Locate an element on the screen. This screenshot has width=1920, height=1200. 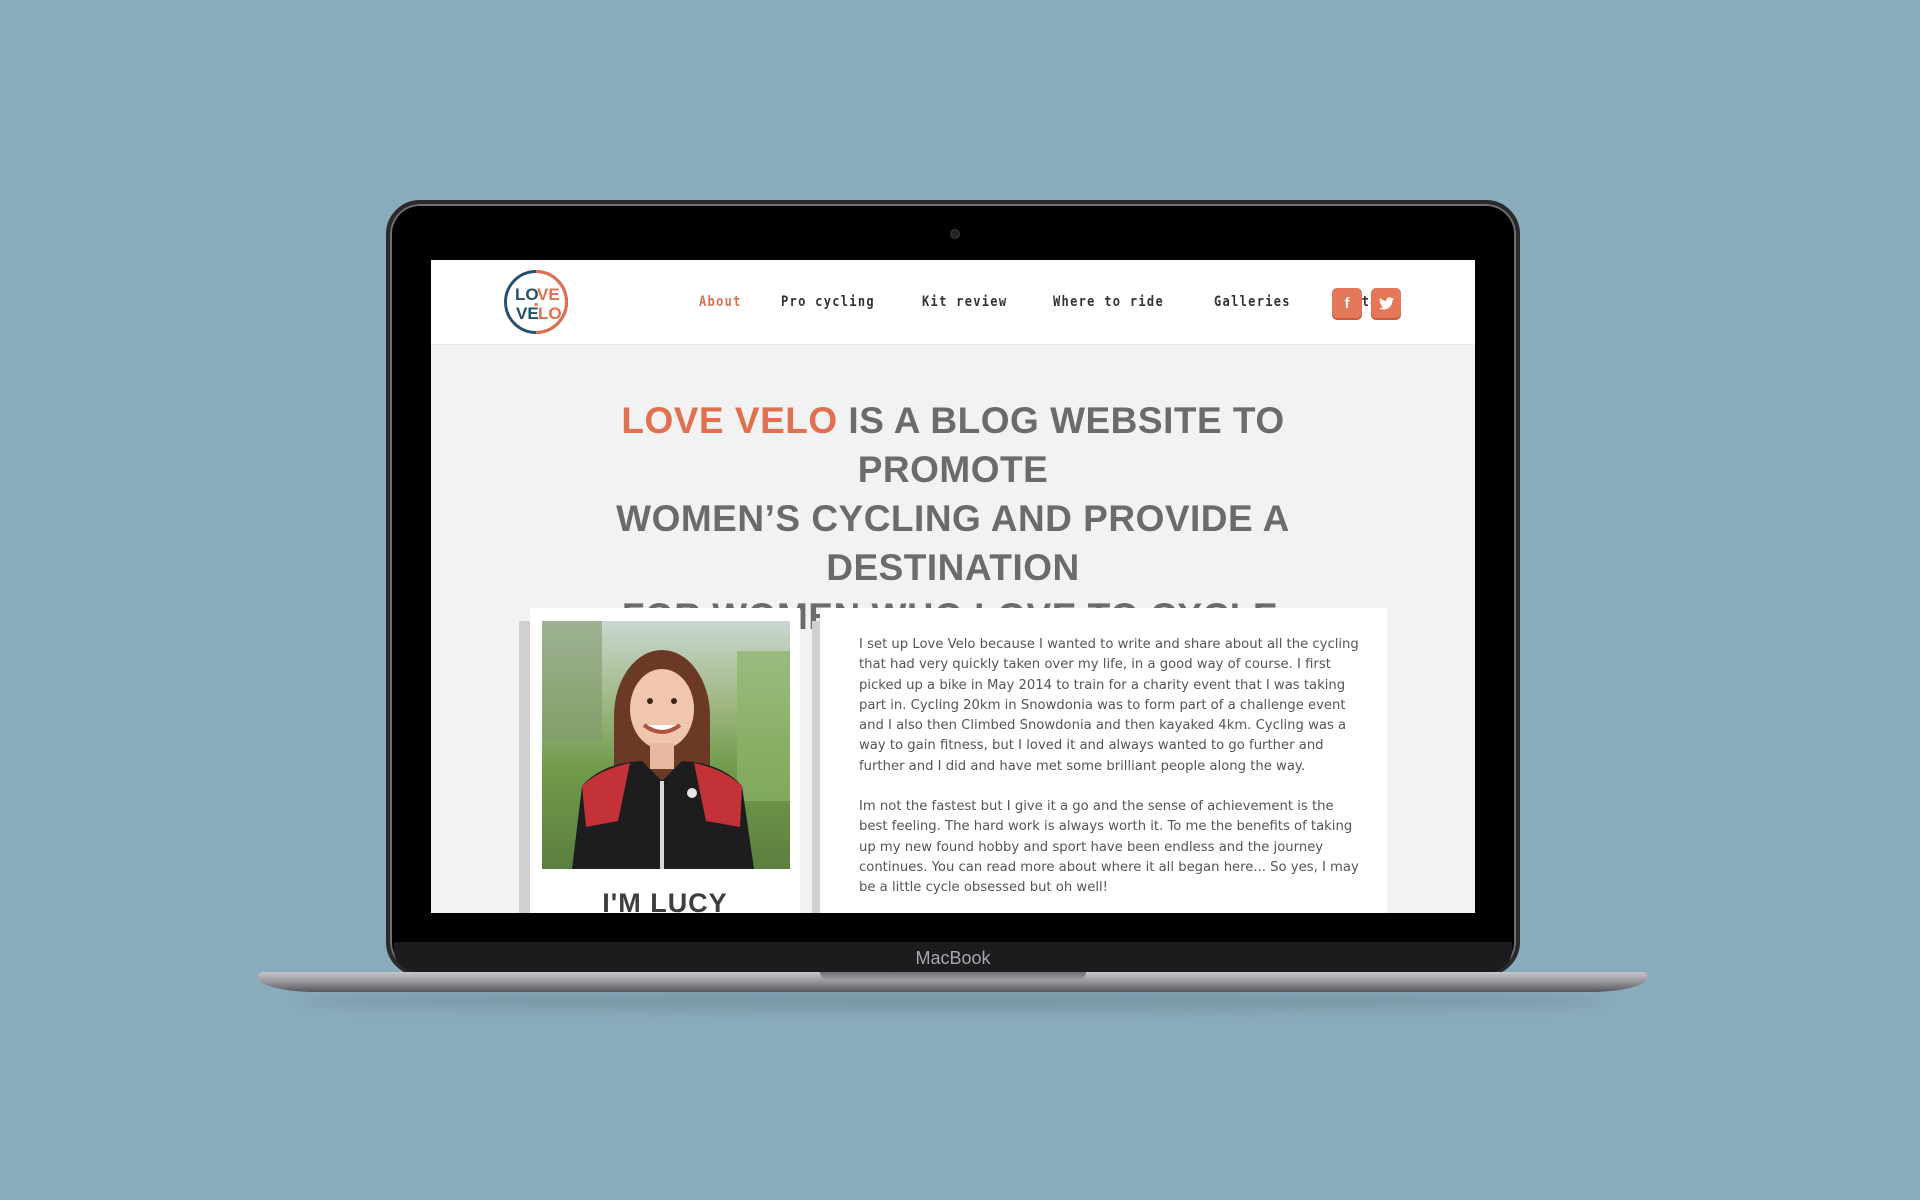
nav-kit-review: Kit review is located at coordinates (964, 302).